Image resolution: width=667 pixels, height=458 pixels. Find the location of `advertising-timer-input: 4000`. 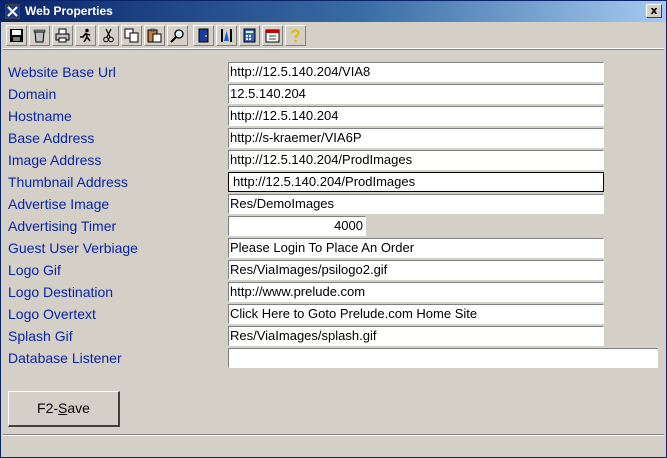

advertising-timer-input: 4000 is located at coordinates (297, 226).